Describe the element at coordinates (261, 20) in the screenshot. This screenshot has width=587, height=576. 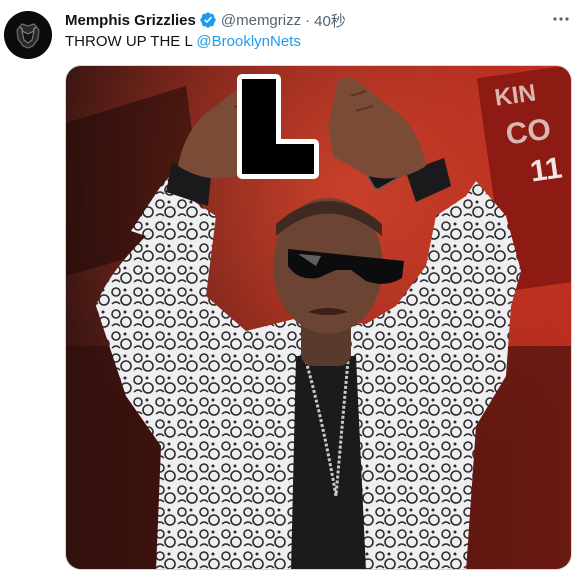
I see `author-handle: @memgrizz` at that location.